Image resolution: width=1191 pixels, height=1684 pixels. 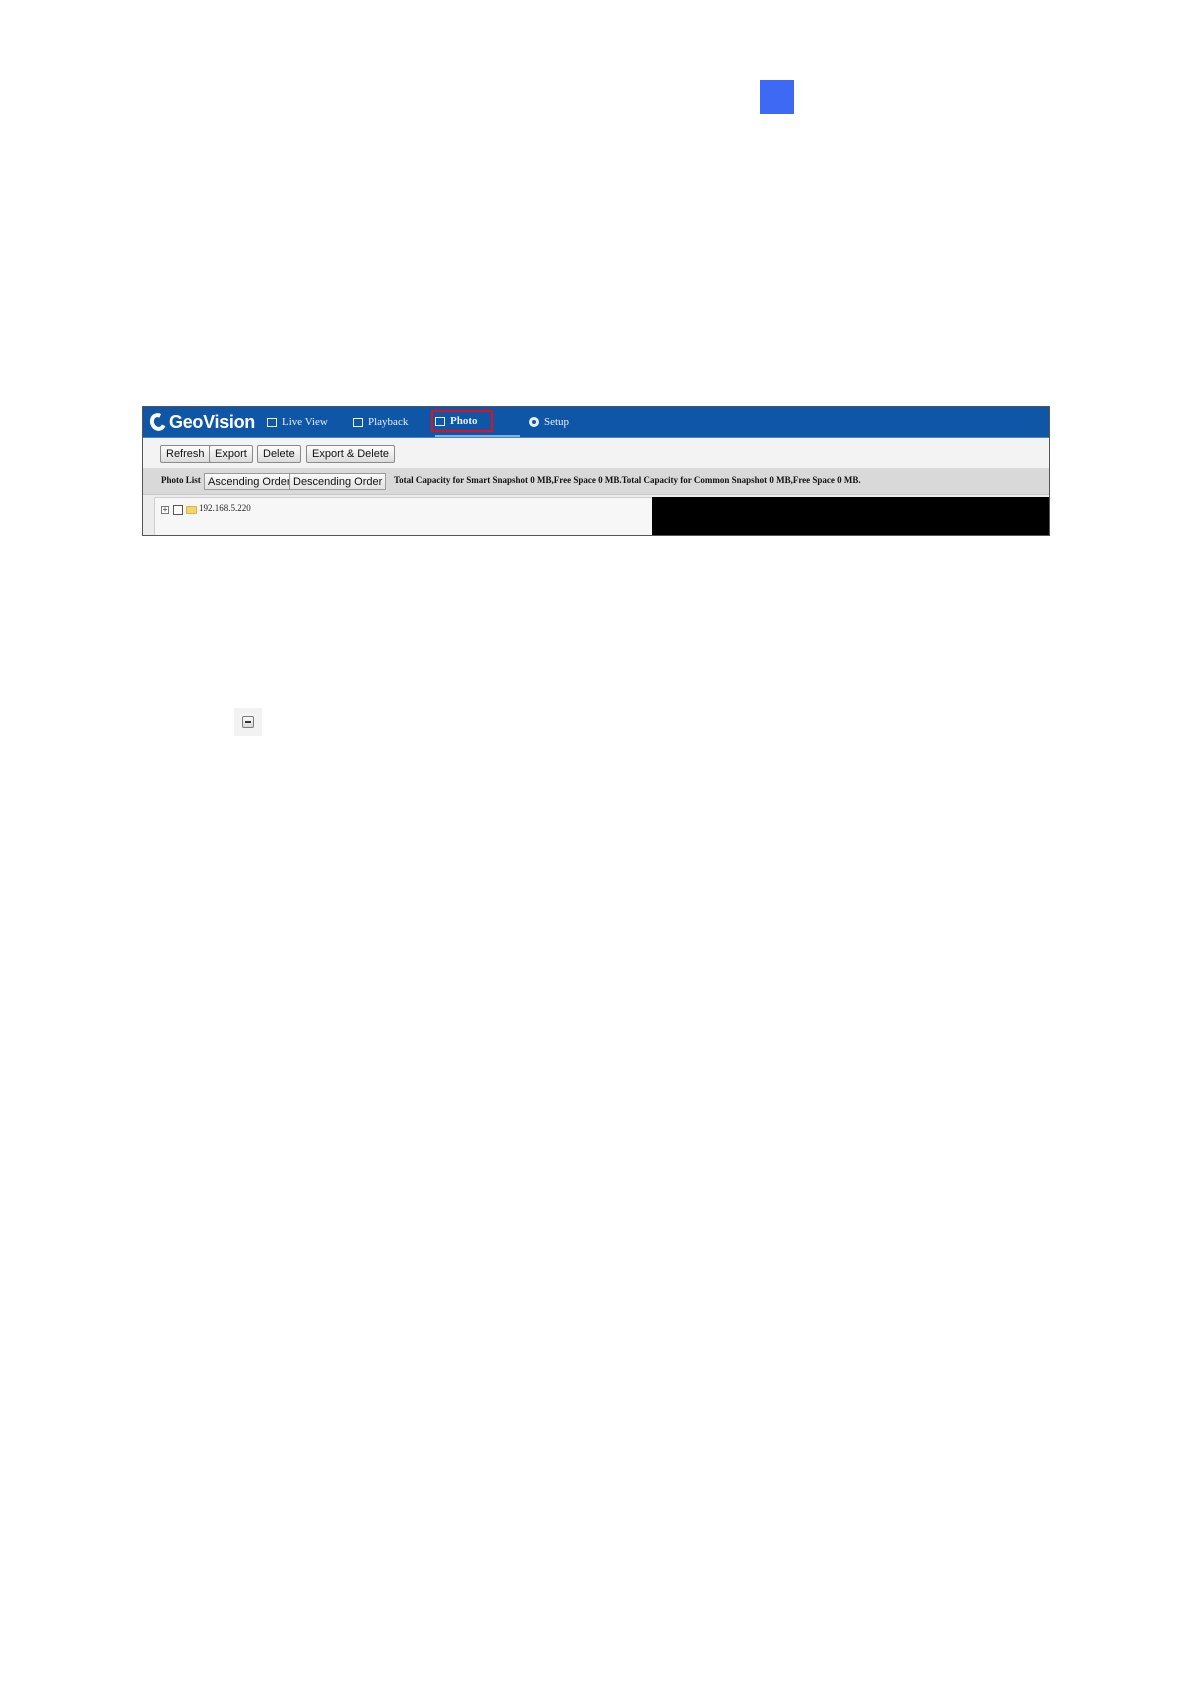 What do you see at coordinates (272, 422) in the screenshot?
I see `monitor-icon` at bounding box center [272, 422].